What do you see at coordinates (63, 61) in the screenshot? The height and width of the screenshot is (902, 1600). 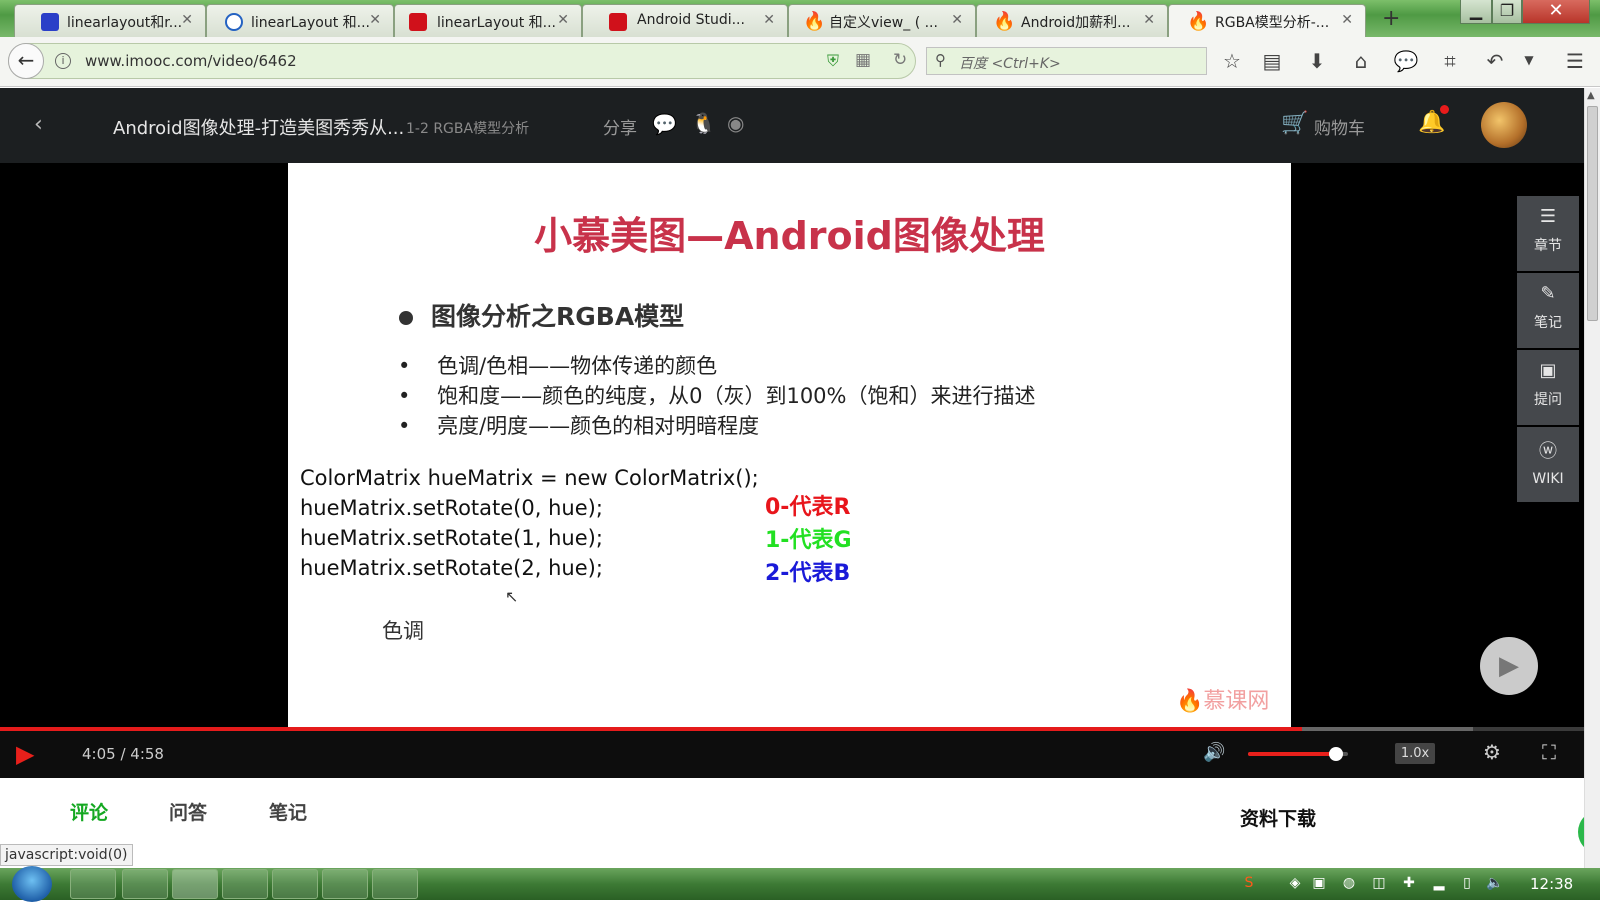 I see `info-icon: i` at bounding box center [63, 61].